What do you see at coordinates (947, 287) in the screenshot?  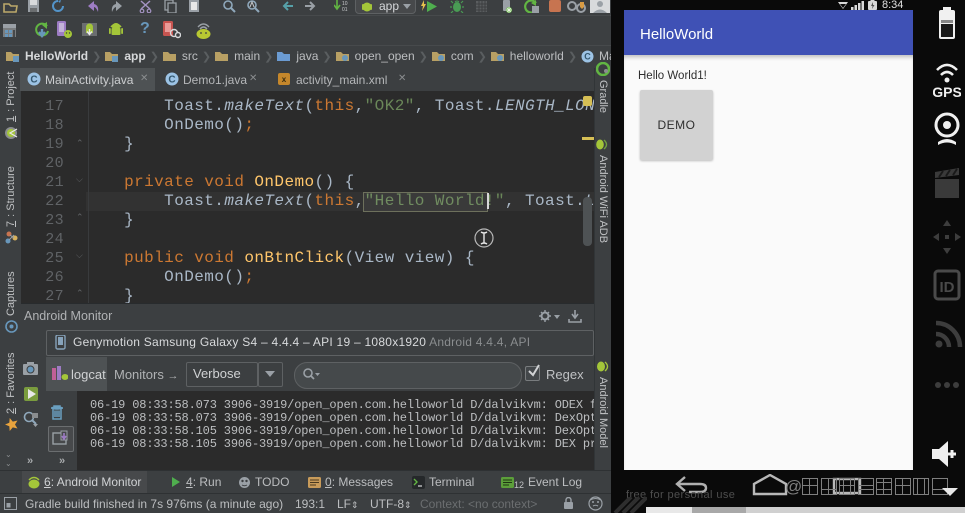 I see `svg-text: ID` at bounding box center [947, 287].